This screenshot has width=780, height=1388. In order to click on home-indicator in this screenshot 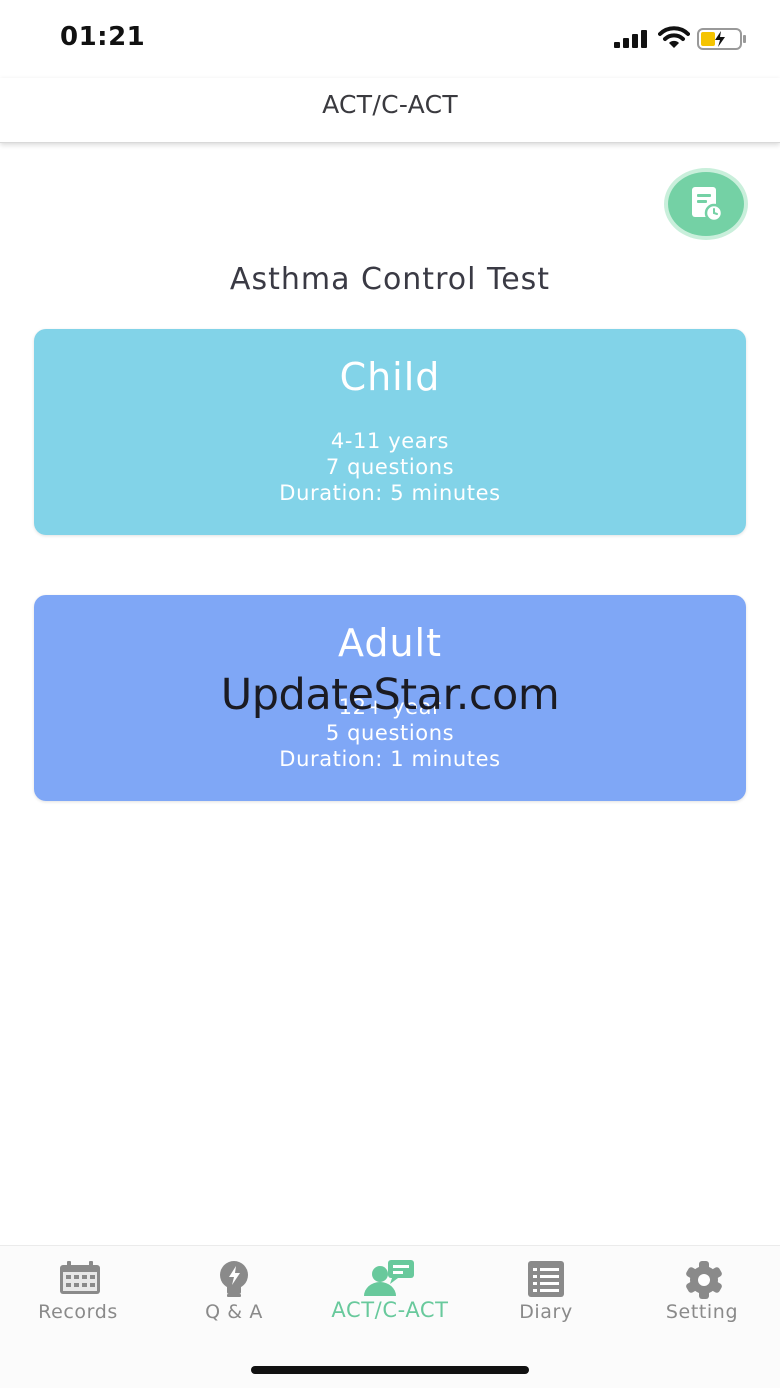, I will do `click(390, 1370)`.